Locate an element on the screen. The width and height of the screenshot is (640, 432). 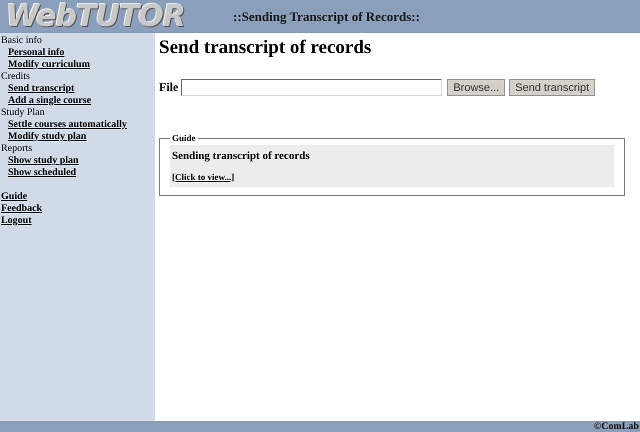
page-title: ::Sending Transcript of Records:: is located at coordinates (326, 17).